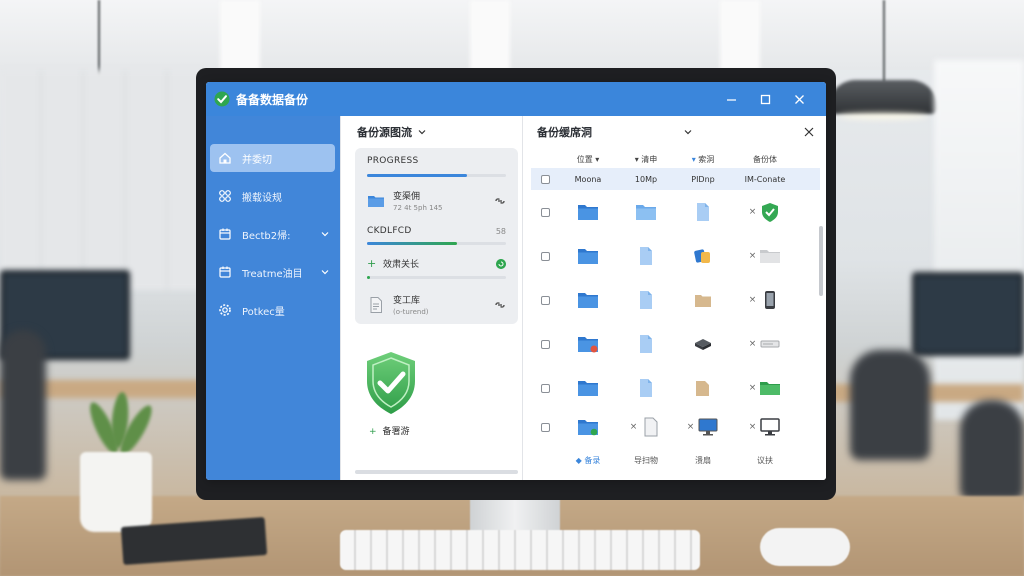 Image resolution: width=1024 pixels, height=576 pixels. I want to click on pane-title: 备份源图流, so click(384, 132).